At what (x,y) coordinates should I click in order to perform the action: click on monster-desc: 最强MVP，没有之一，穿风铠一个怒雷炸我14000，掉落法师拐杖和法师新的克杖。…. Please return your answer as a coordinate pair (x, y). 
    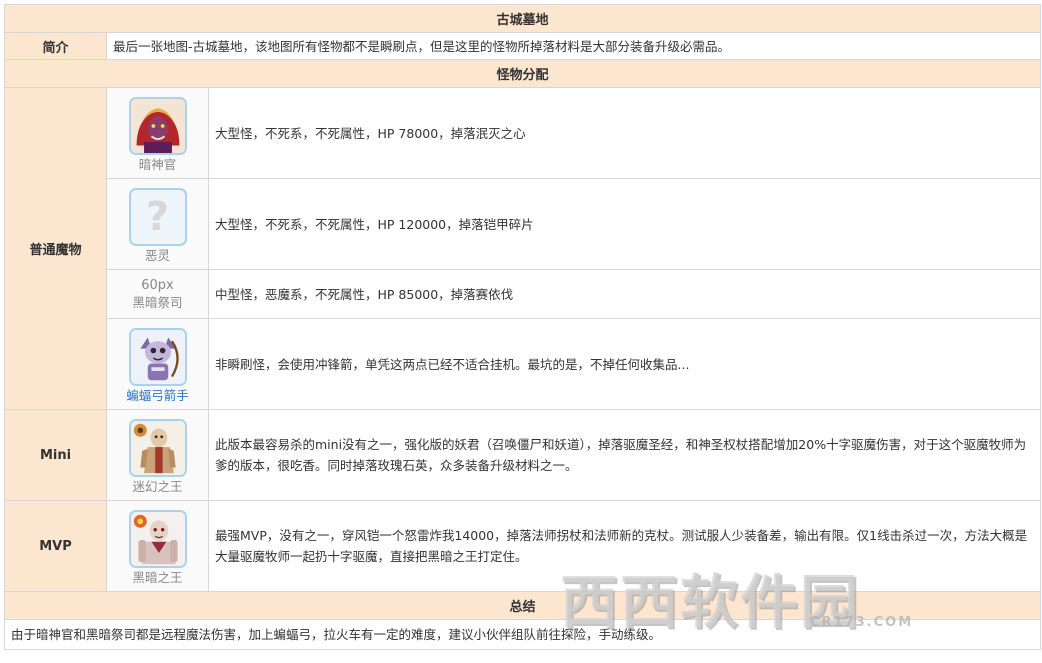
    Looking at the image, I should click on (624, 546).